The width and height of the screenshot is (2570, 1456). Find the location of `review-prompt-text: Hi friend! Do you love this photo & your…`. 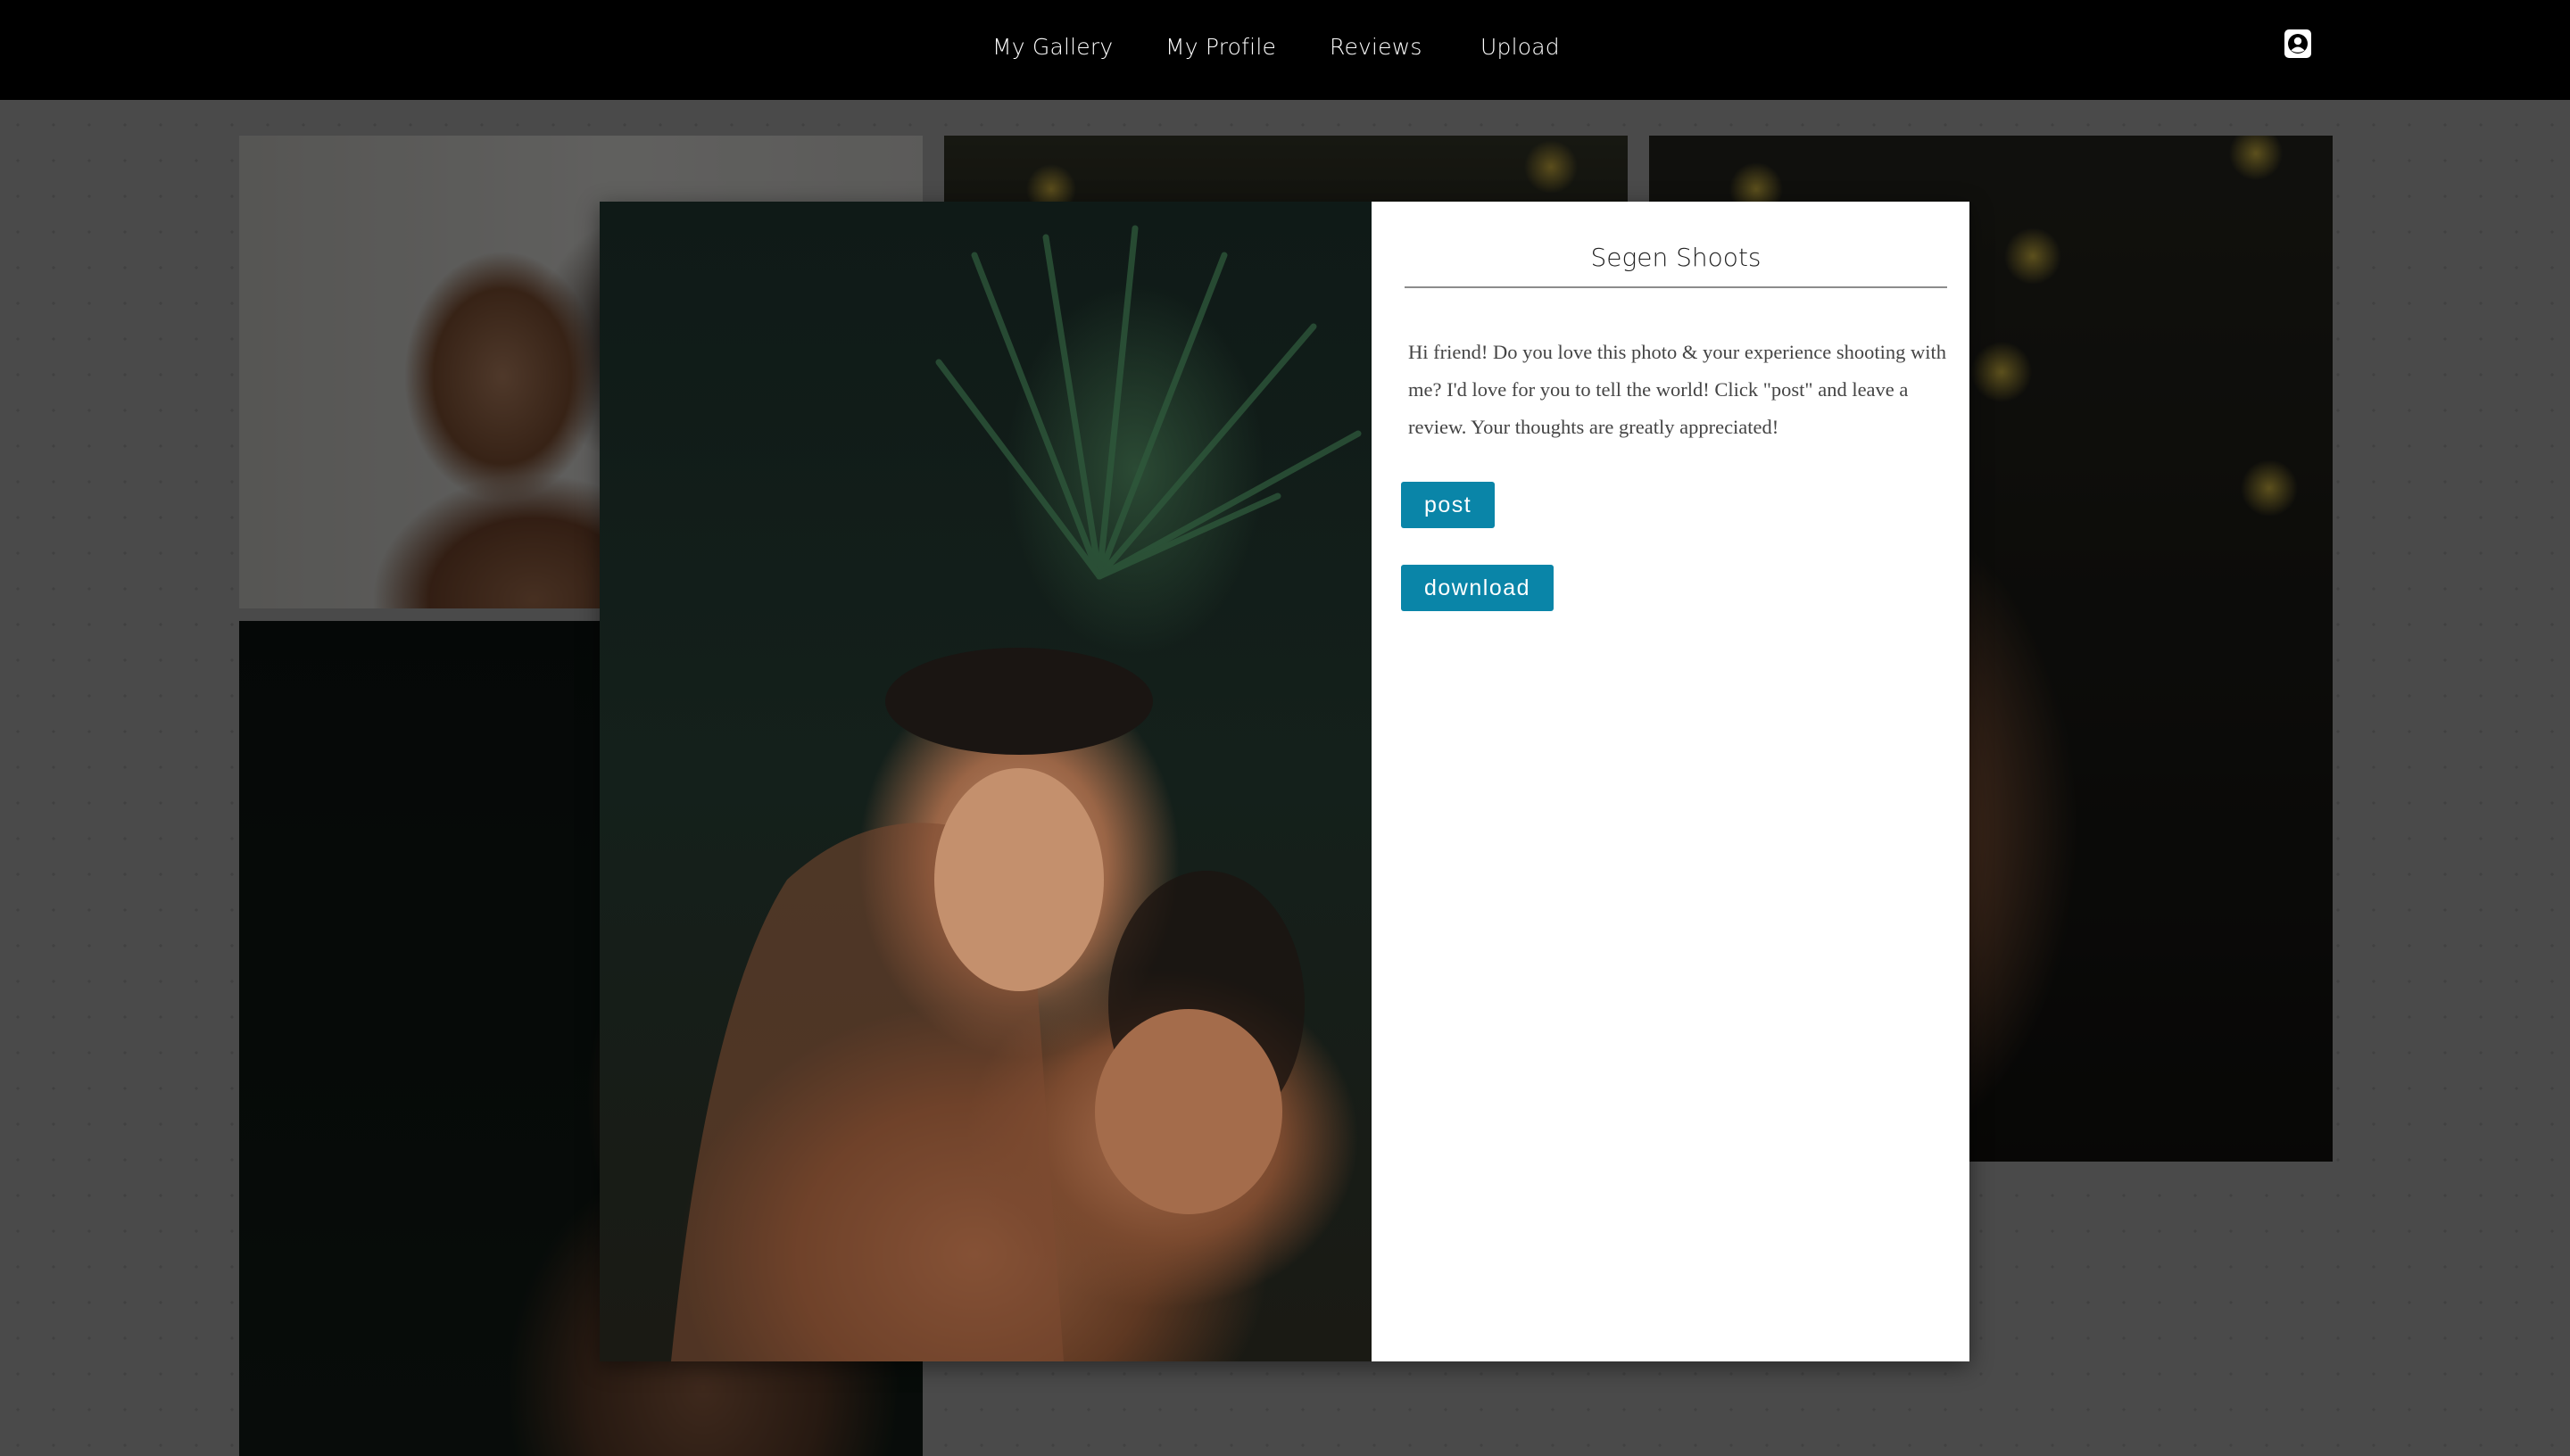

review-prompt-text: Hi friend! Do you love this photo & your… is located at coordinates (1678, 389).